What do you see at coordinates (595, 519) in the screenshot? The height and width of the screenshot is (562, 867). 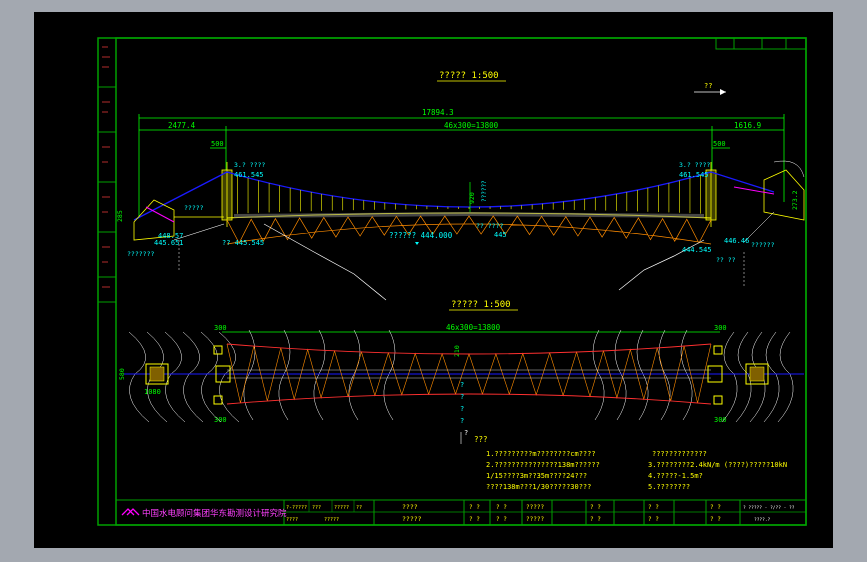 I see `tb-c7b: ? ?` at bounding box center [595, 519].